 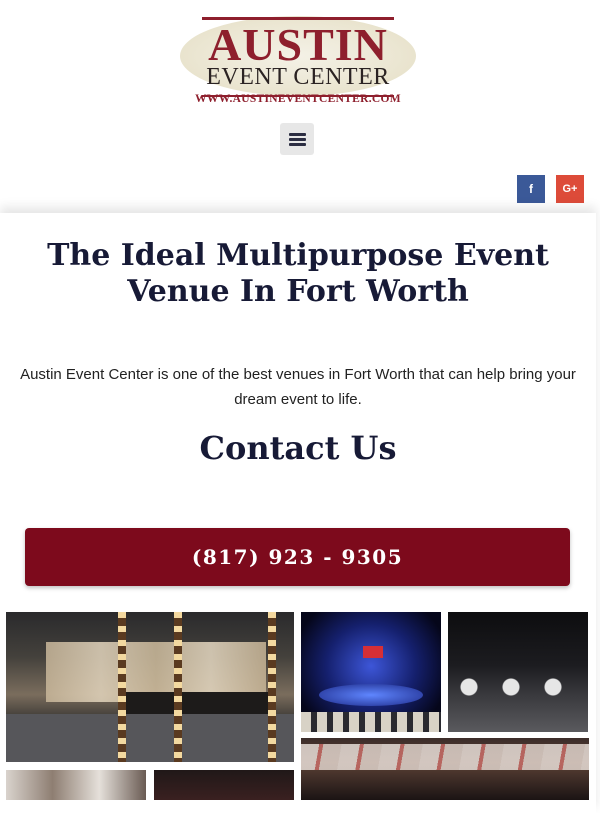 What do you see at coordinates (298, 77) in the screenshot?
I see `logo-sub-text: EVENT CENTER` at bounding box center [298, 77].